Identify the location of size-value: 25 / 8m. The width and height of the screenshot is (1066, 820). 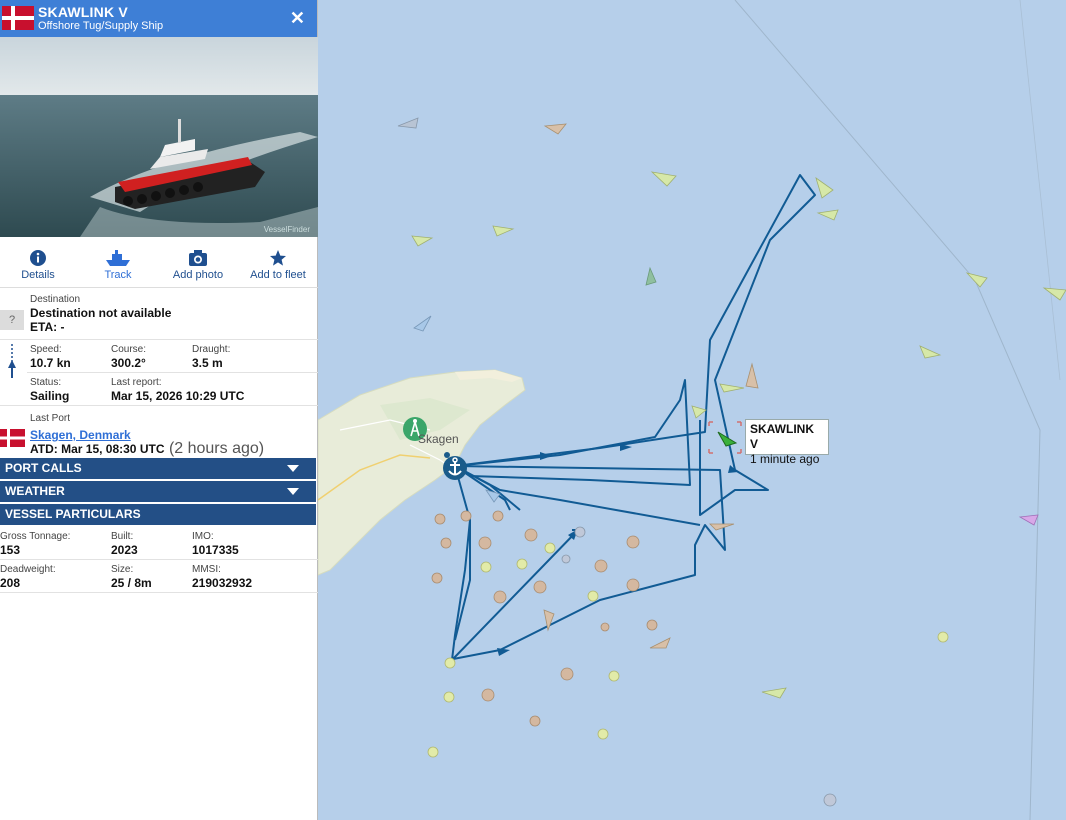
(131, 583).